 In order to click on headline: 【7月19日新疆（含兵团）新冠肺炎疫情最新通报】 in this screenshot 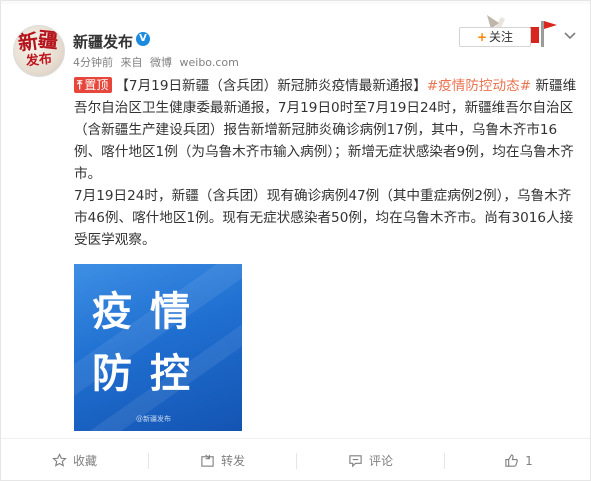, I will do `click(271, 86)`.